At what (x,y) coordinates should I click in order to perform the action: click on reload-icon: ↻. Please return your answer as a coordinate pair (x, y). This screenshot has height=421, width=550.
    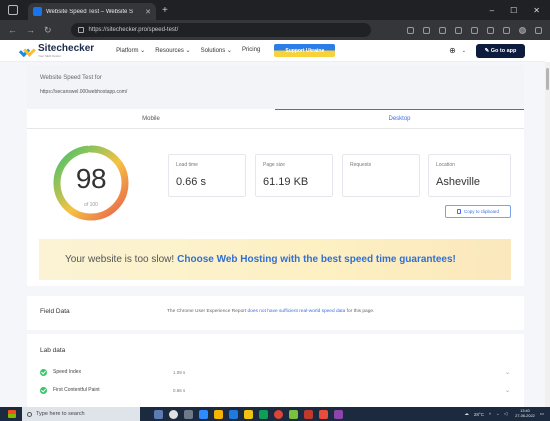
    Looking at the image, I should click on (48, 30).